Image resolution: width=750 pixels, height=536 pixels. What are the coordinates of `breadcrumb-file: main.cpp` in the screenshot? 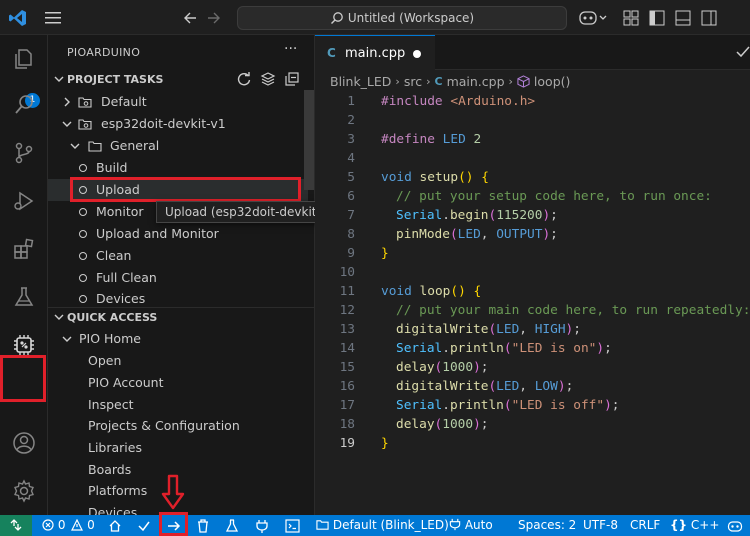 It's located at (476, 81).